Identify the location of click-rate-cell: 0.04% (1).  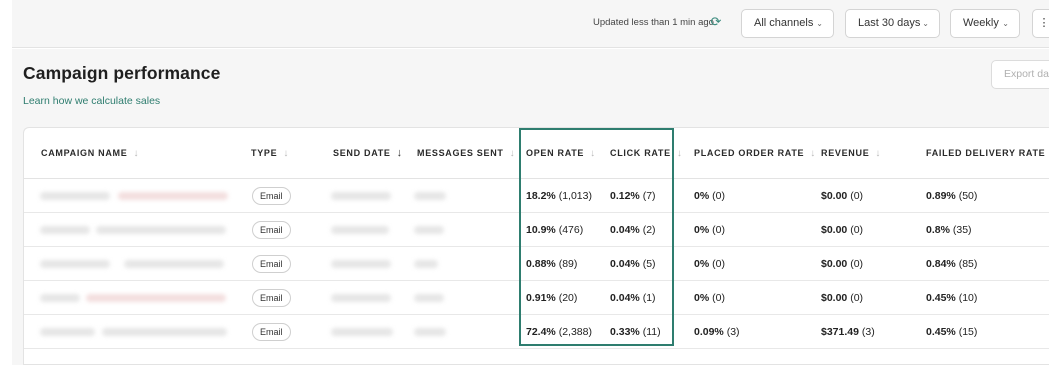
(633, 298).